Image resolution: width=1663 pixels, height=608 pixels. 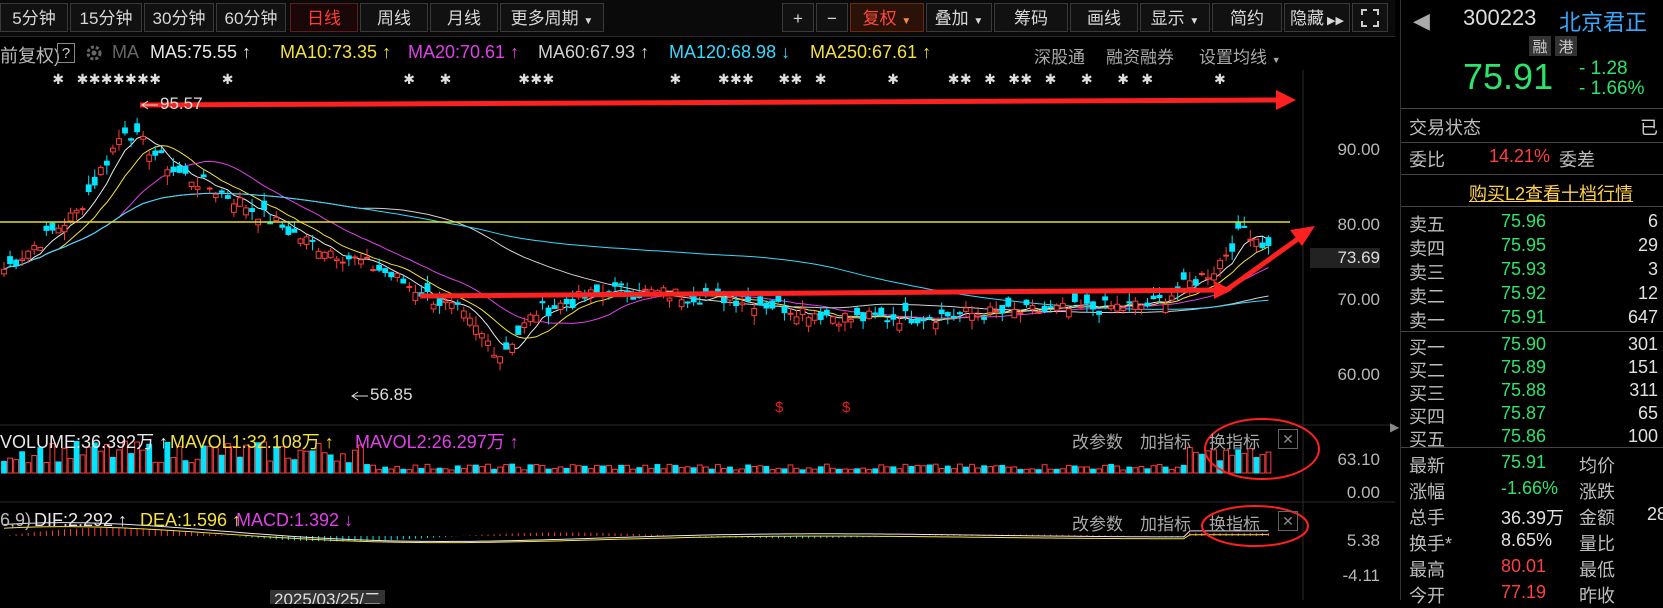 What do you see at coordinates (1524, 367) in the screenshot?
I see `orderbook-price: 75.89` at bounding box center [1524, 367].